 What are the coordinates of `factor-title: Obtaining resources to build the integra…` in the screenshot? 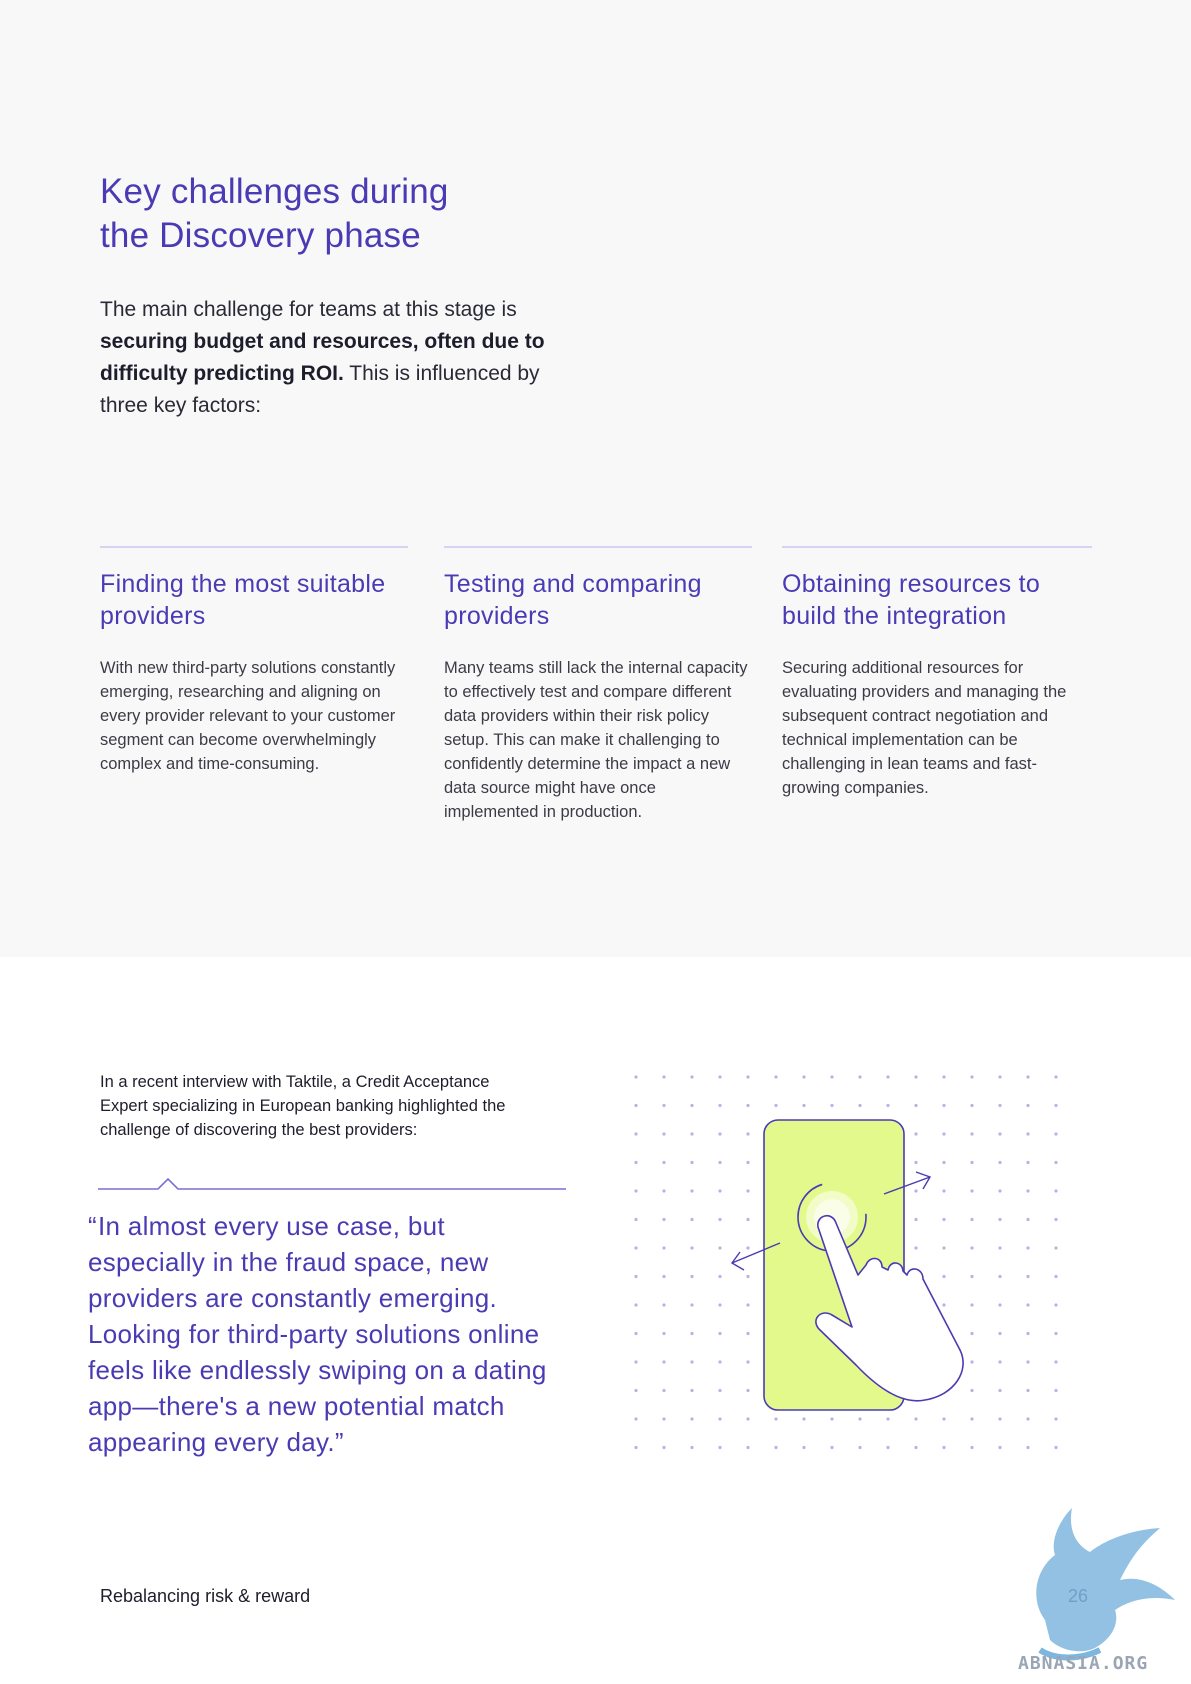 It's located at (911, 600).